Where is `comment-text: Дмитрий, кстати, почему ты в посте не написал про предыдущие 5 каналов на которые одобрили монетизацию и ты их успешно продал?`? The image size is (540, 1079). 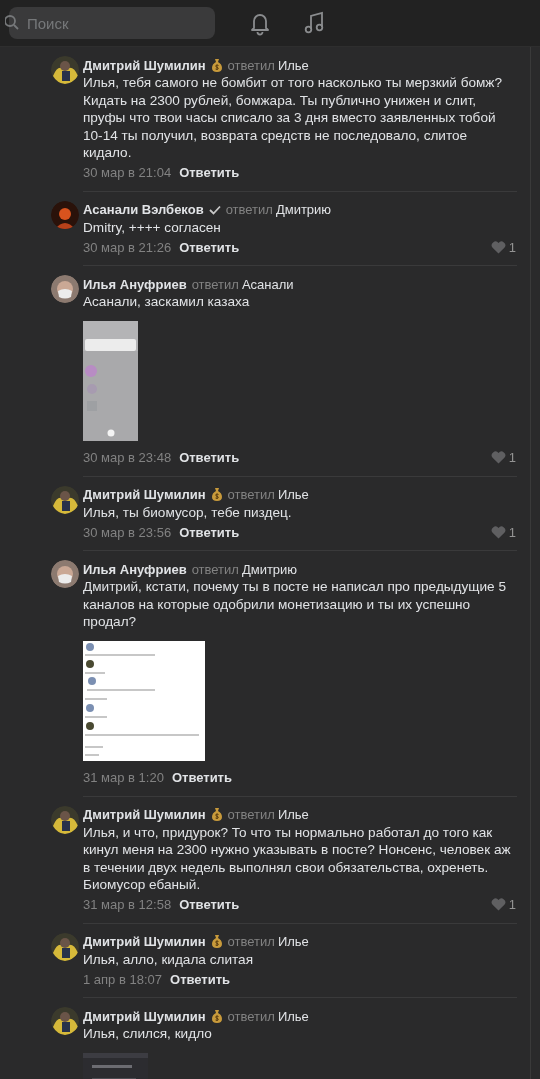
comment-text: Дмитрий, кстати, почему ты в посте не написал про предыдущие 5 каналов на которые одобрили монетизацию и ты их успешно продал? is located at coordinates (295, 604).